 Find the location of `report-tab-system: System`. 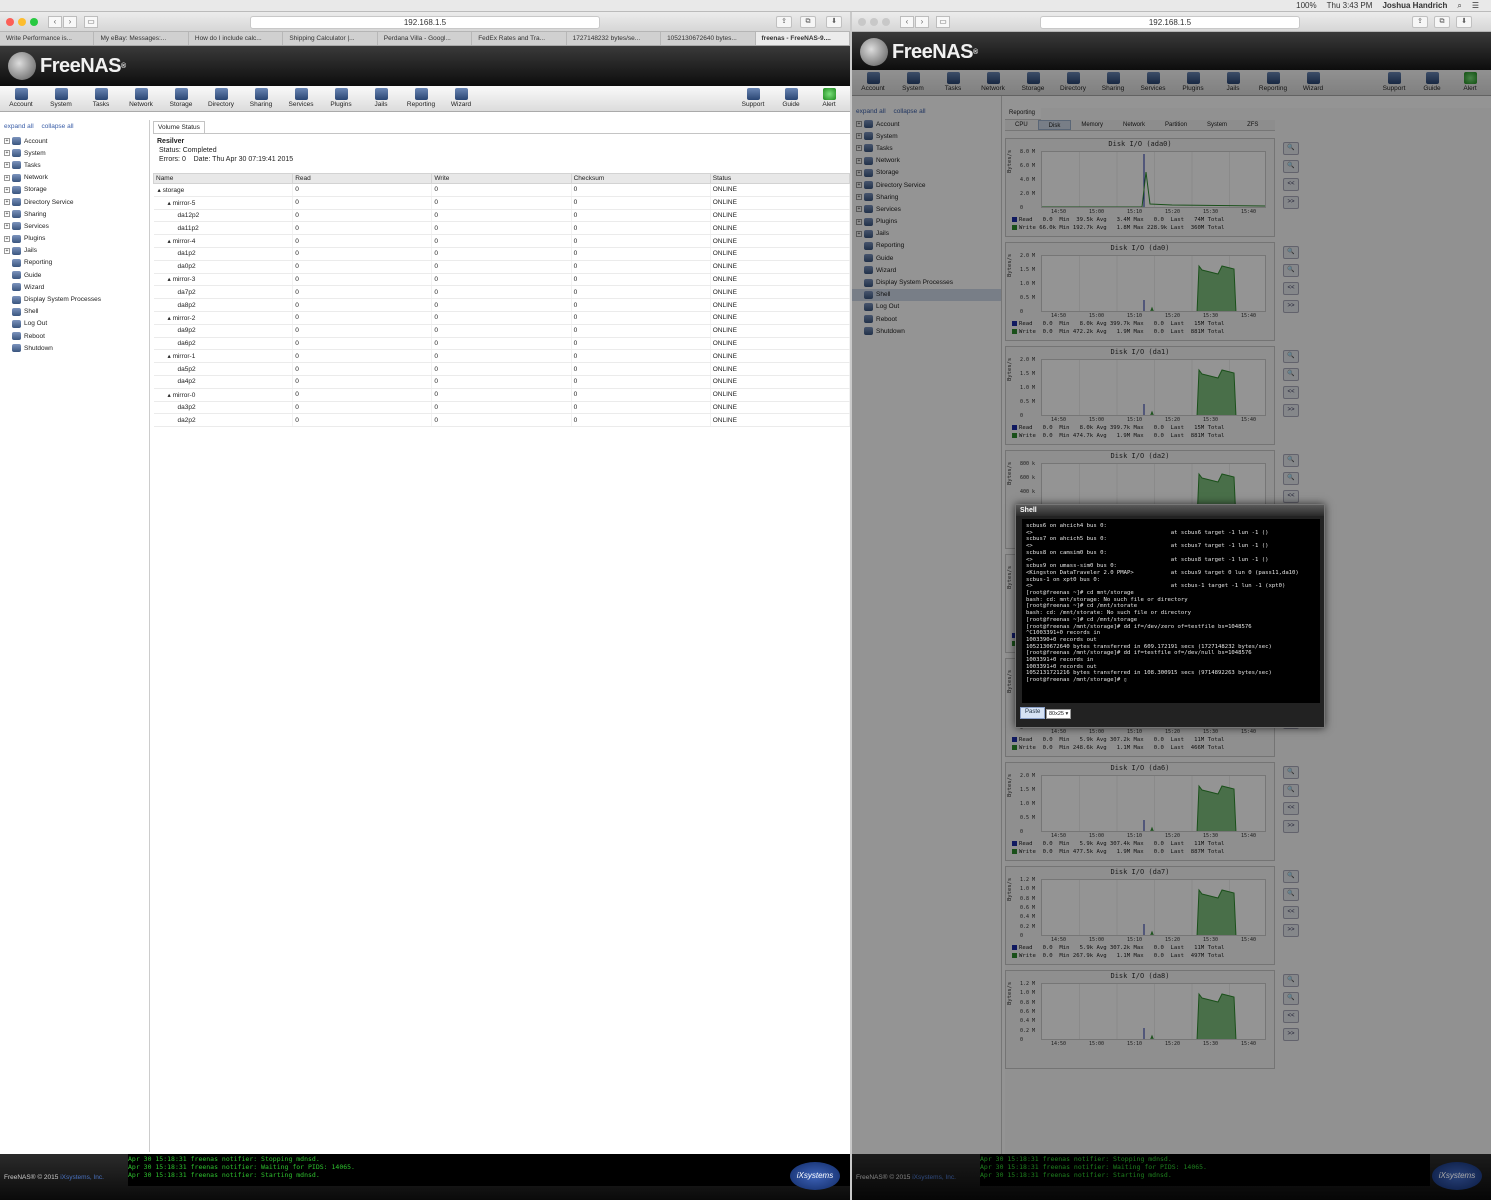

report-tab-system: System is located at coordinates (1217, 125).